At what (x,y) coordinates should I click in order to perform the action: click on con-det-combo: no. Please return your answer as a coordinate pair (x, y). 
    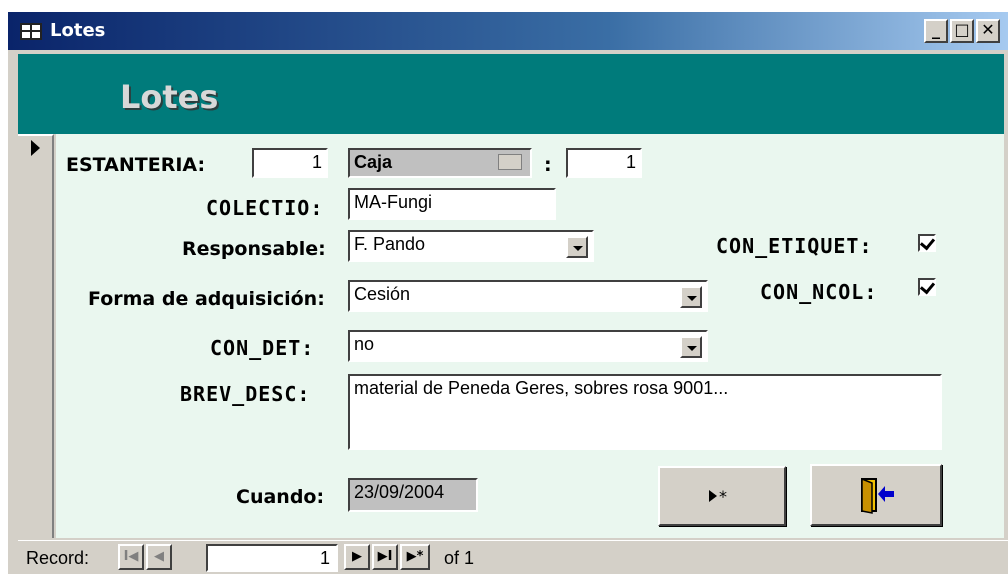
    Looking at the image, I should click on (528, 346).